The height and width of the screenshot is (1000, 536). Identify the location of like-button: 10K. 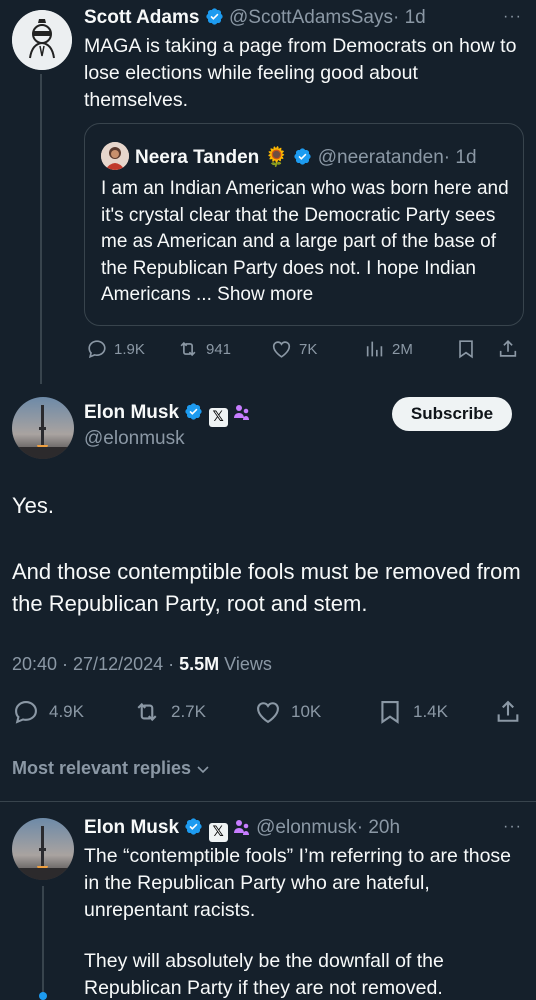
(287, 712).